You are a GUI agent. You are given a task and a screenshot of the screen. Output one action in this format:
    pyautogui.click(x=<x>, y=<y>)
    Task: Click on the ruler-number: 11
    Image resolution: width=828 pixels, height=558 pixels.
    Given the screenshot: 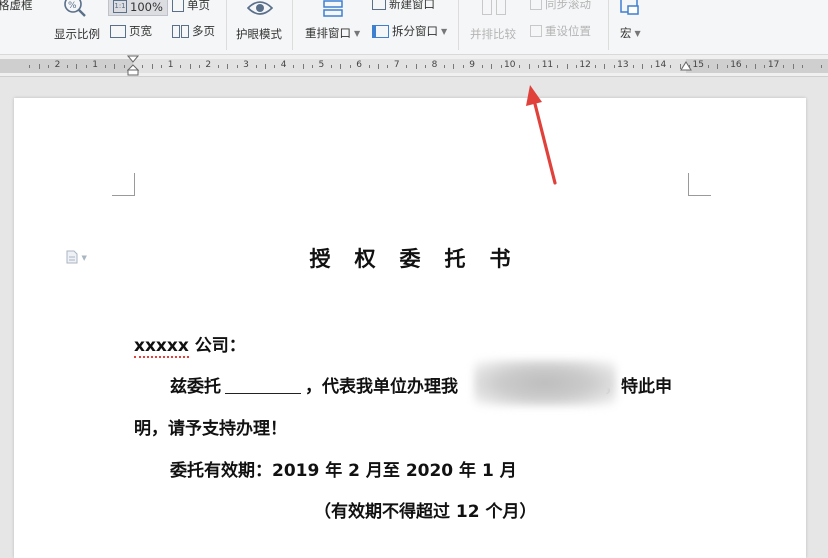 What is the action you would take?
    pyautogui.click(x=547, y=65)
    